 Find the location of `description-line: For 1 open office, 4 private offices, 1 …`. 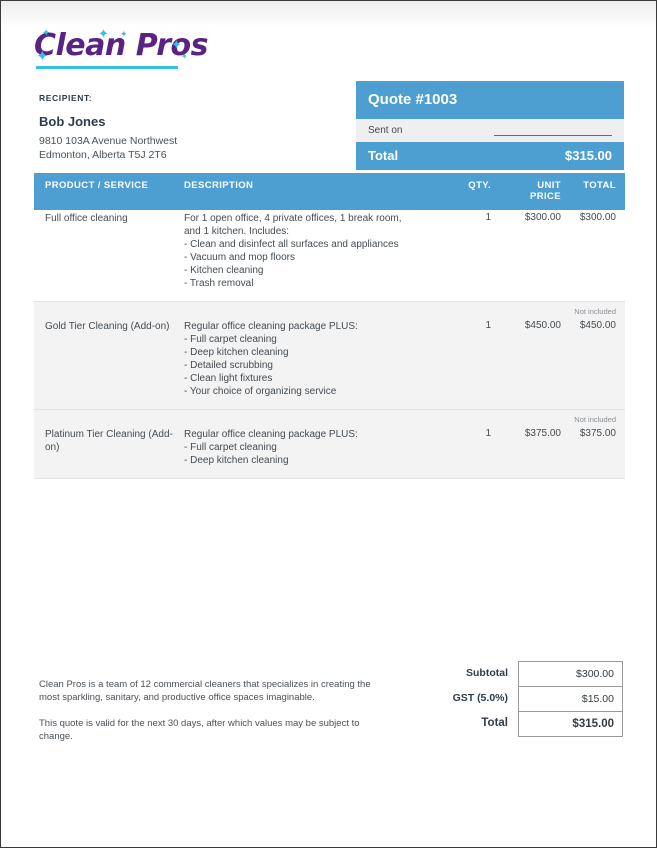

description-line: For 1 open office, 4 private offices, 1 … is located at coordinates (293, 218).